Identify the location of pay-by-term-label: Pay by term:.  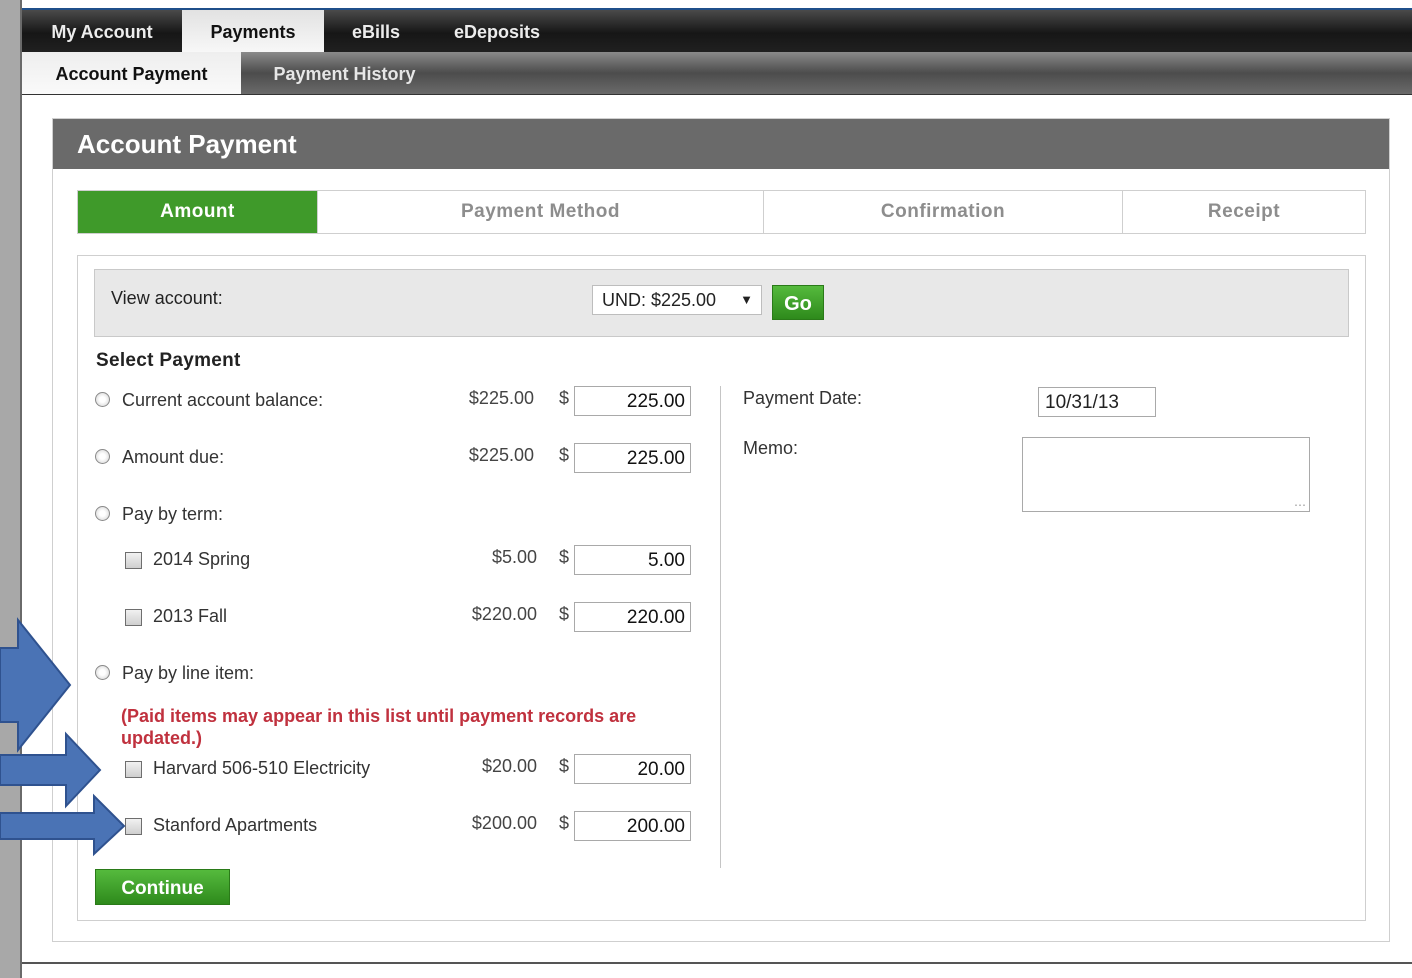
(173, 514).